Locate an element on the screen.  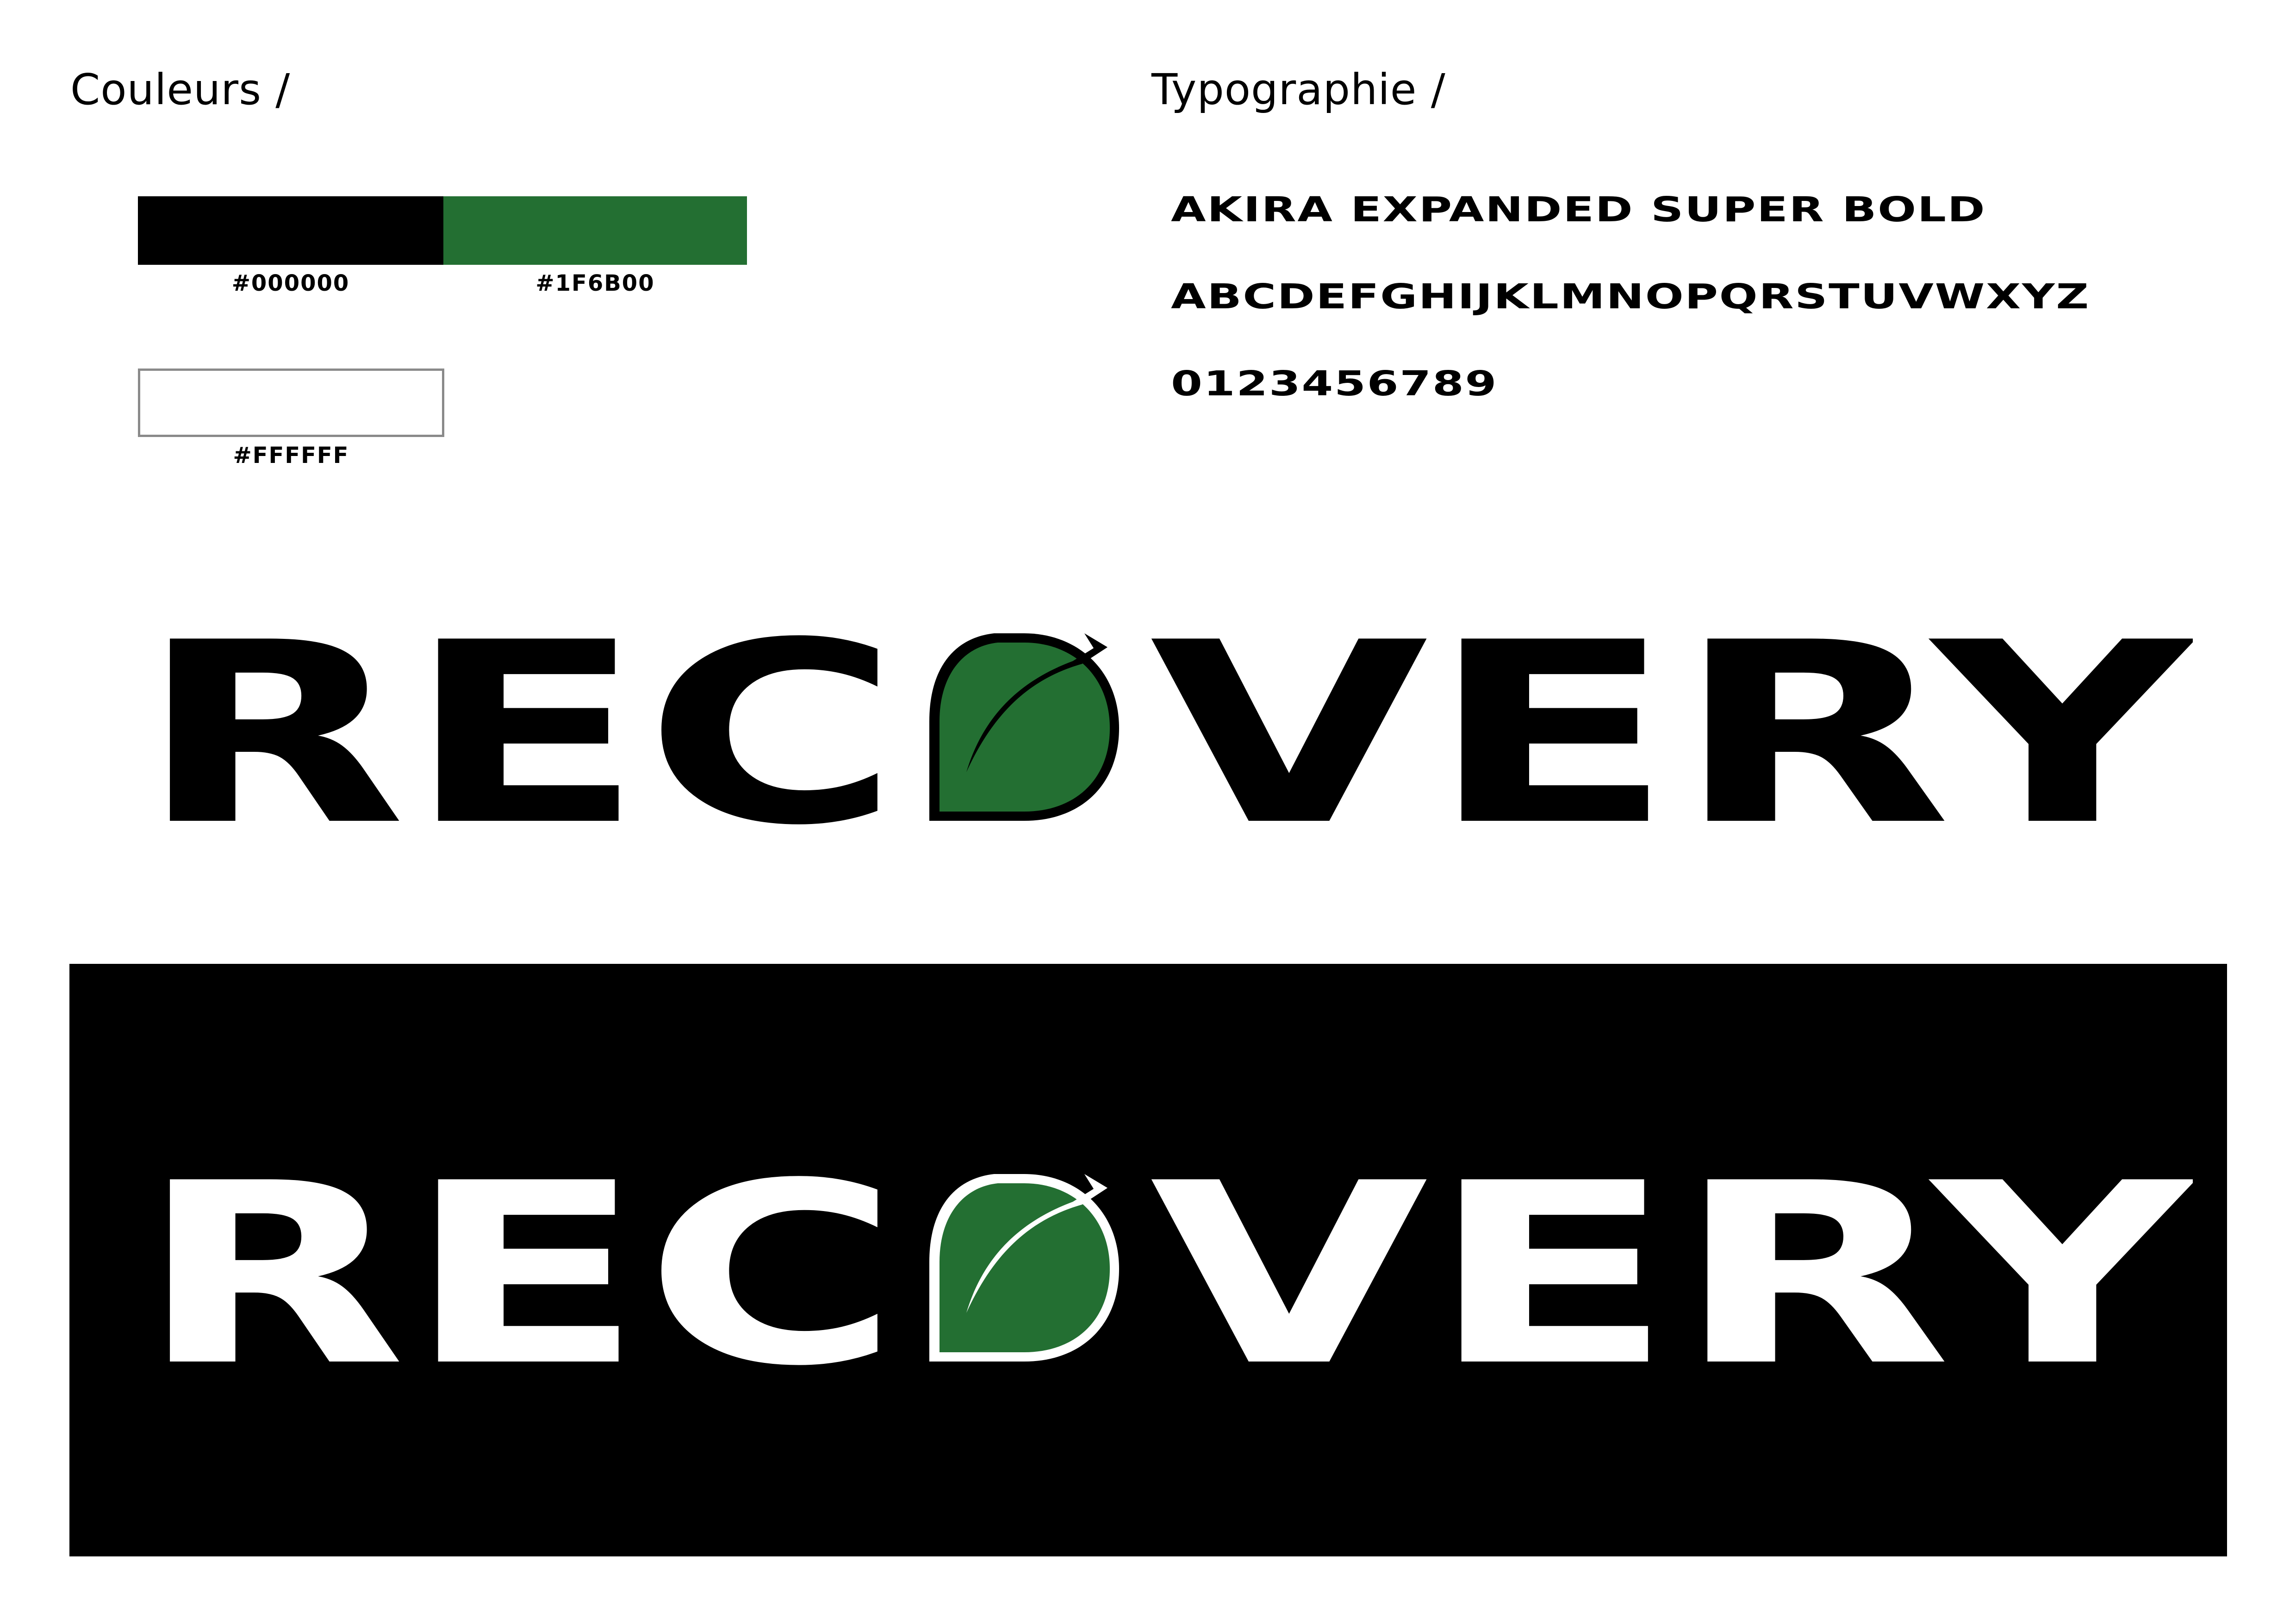
logo-light-text-left: REC is located at coordinates (519, 726).